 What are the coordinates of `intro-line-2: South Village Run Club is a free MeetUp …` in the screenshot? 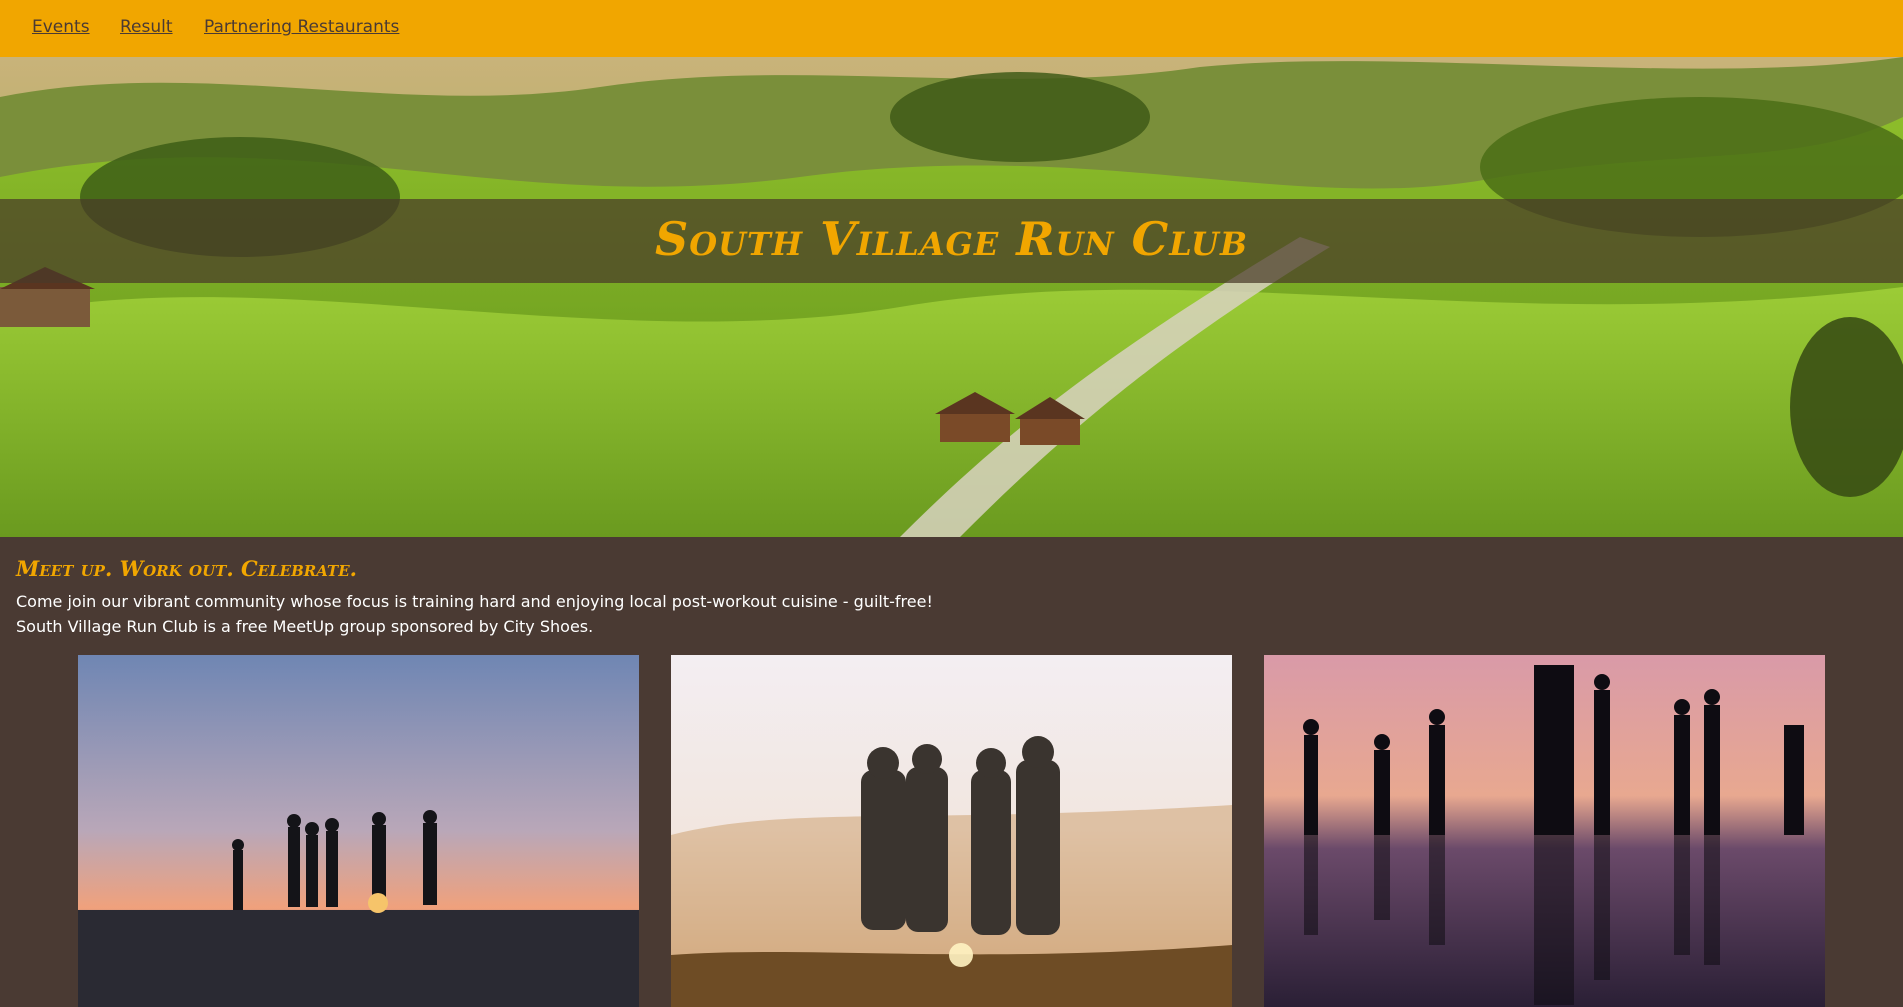 It's located at (305, 626).